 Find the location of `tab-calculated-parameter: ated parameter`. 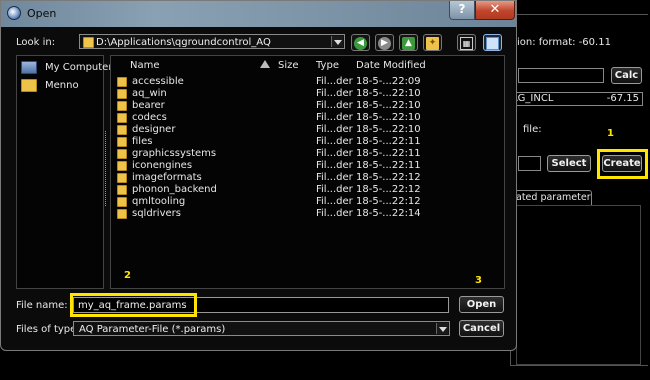

tab-calculated-parameter: ated parameter is located at coordinates (552, 197).